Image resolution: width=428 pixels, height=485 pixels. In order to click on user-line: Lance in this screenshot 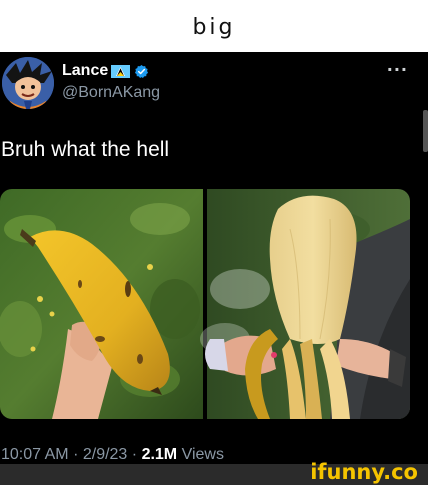, I will do `click(105, 71)`.